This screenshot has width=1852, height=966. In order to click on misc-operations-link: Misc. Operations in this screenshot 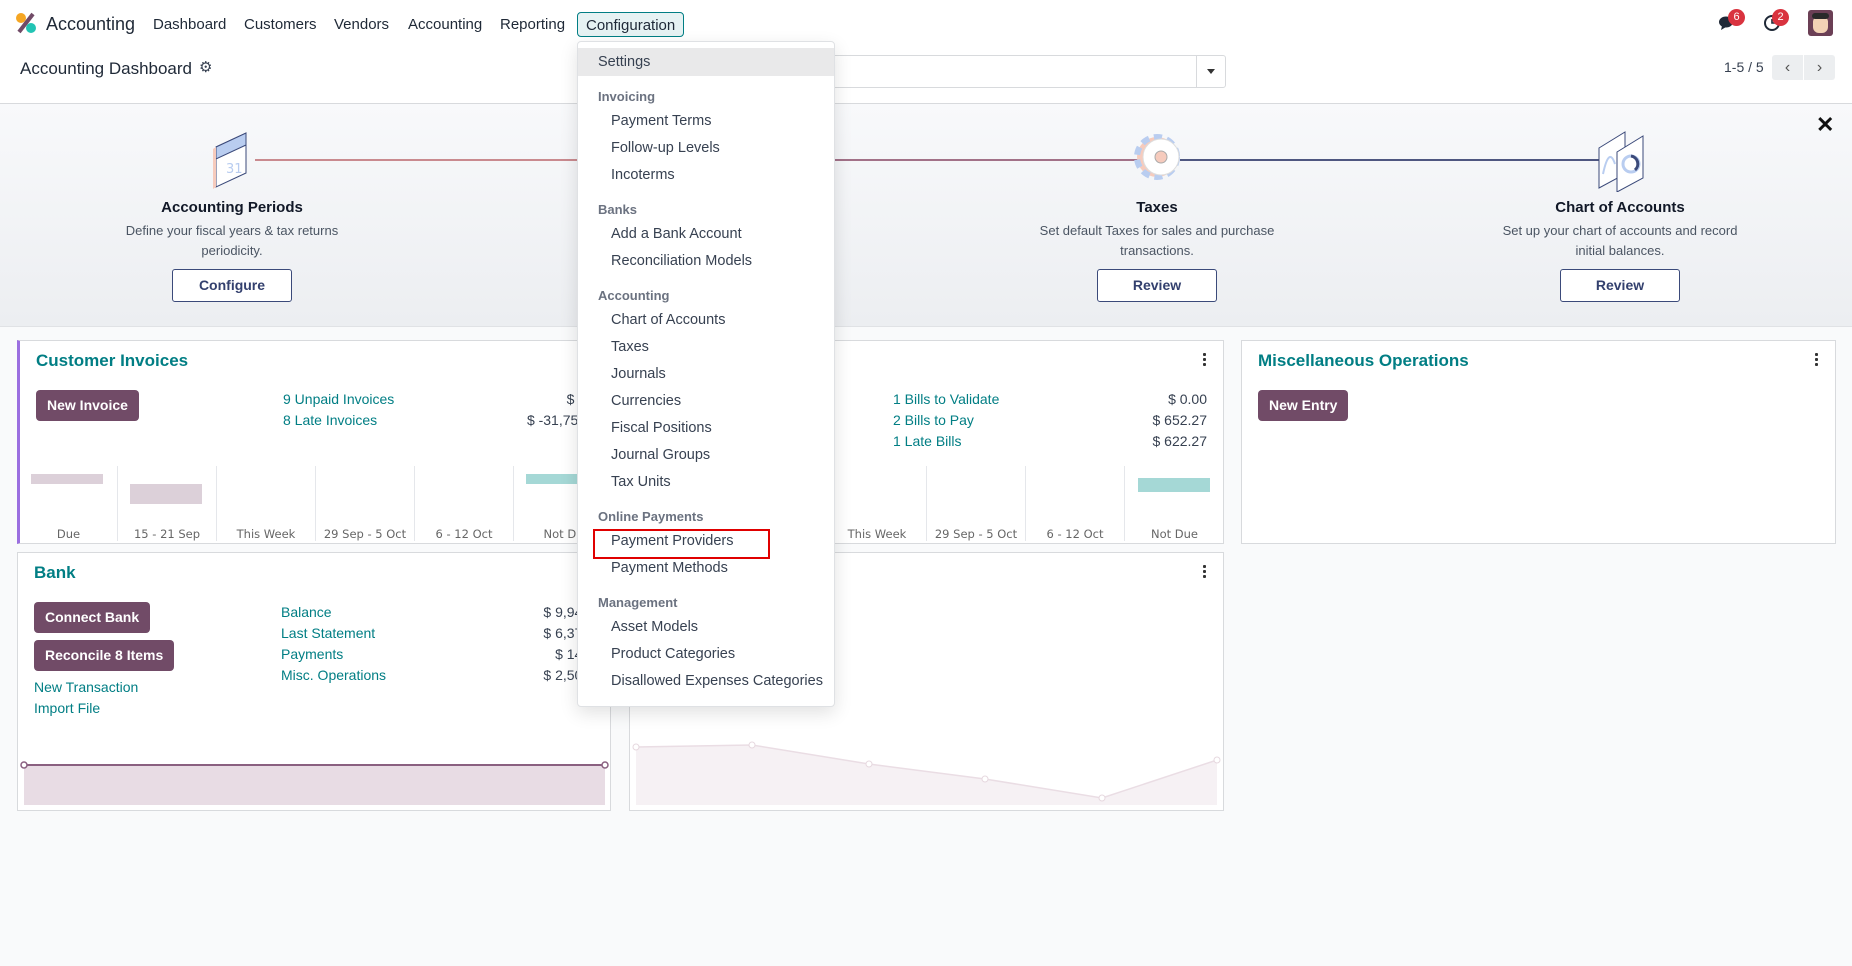, I will do `click(333, 675)`.